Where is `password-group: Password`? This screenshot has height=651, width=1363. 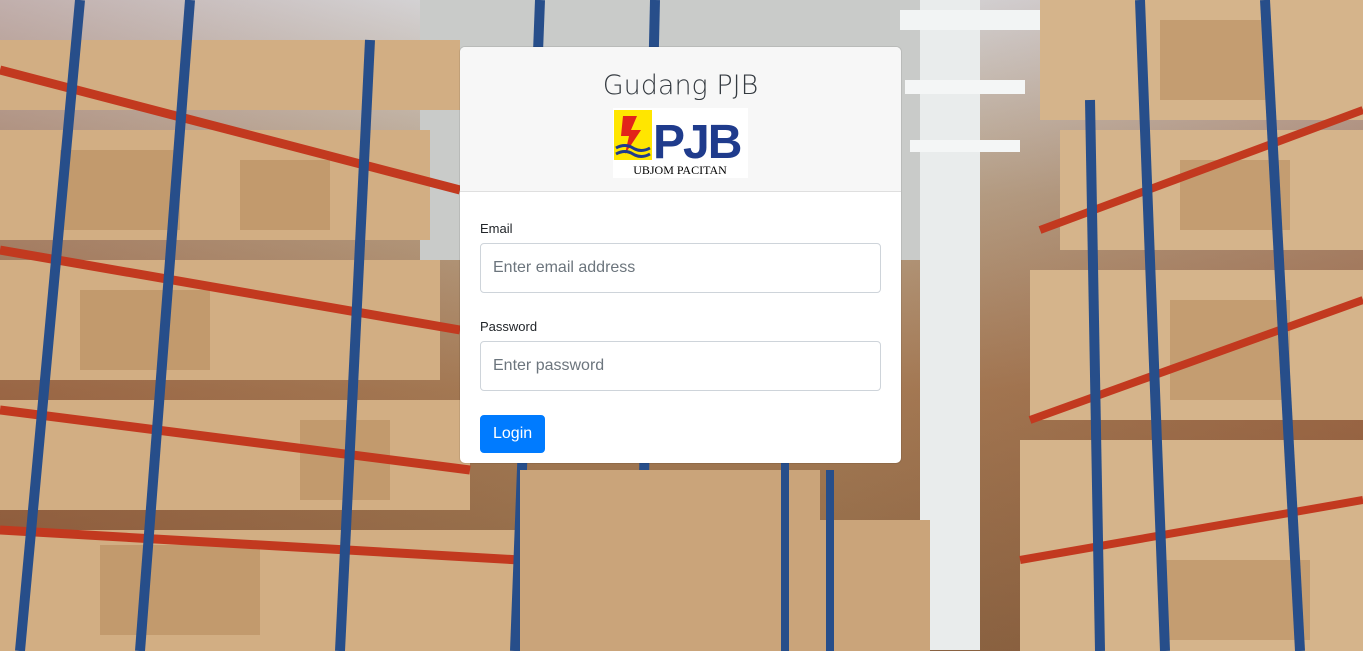 password-group: Password is located at coordinates (680, 354).